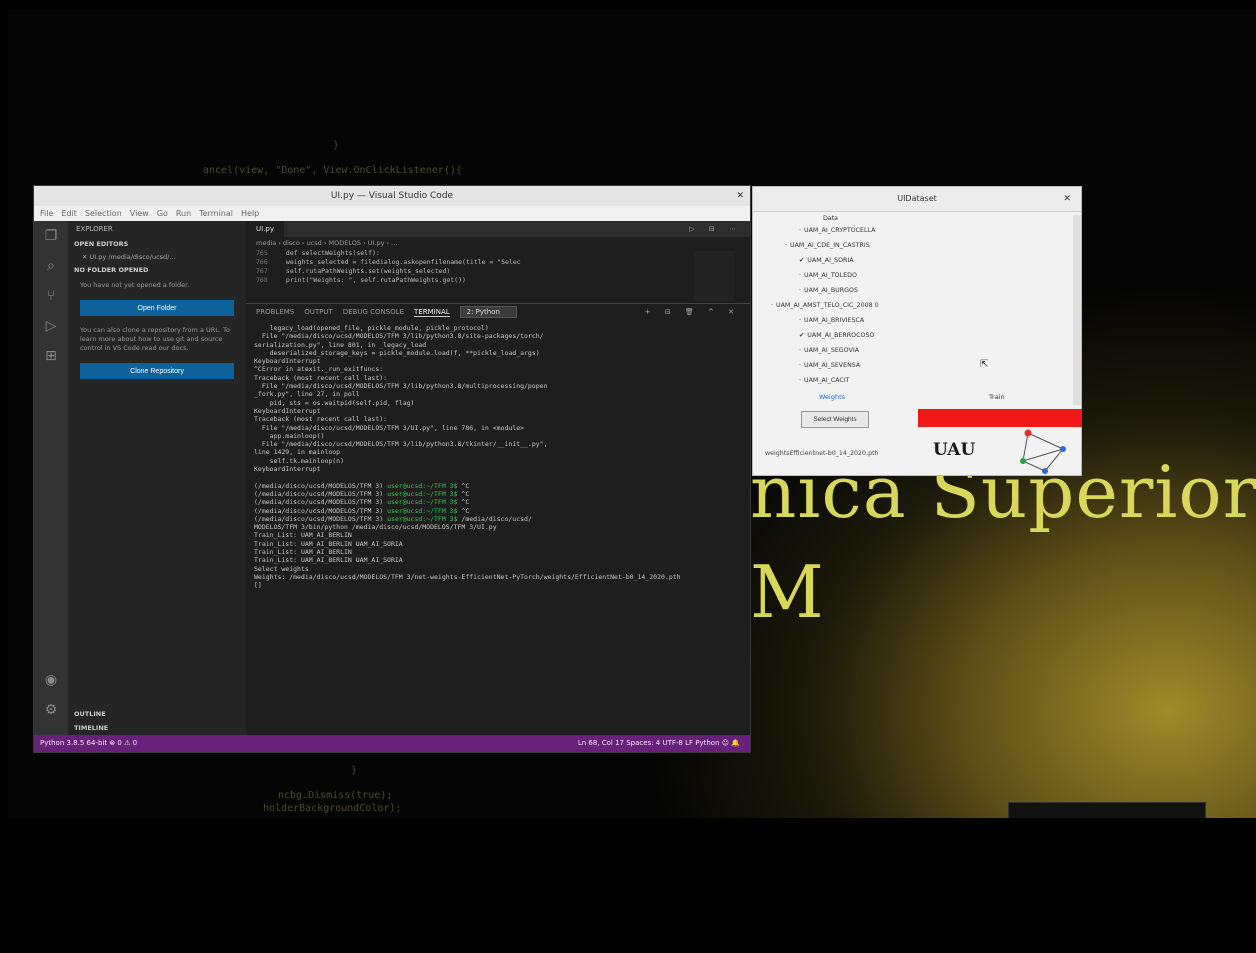 The height and width of the screenshot is (953, 1256). I want to click on terminal-select: 2: Python, so click(488, 312).